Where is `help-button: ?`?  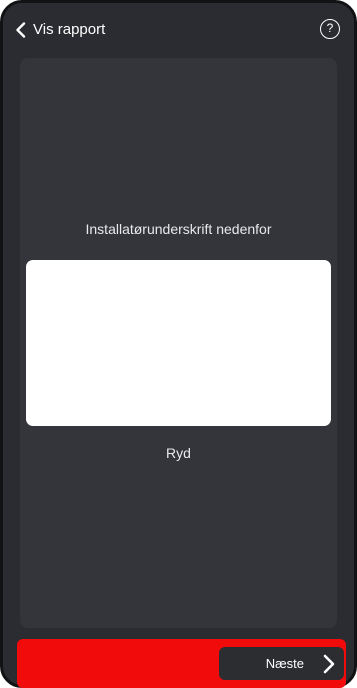
help-button: ? is located at coordinates (330, 29).